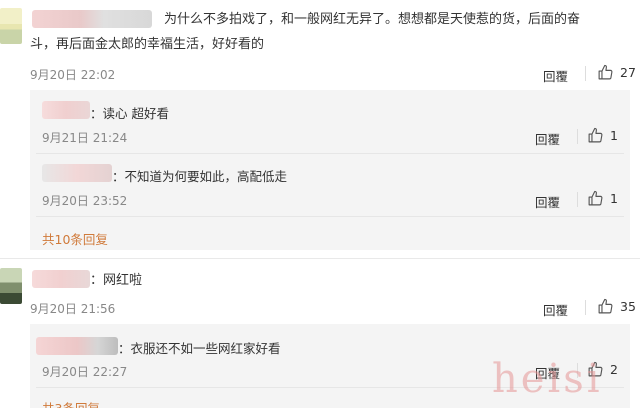 Image resolution: width=640 pixels, height=408 pixels. I want to click on like-count: 35, so click(628, 306).